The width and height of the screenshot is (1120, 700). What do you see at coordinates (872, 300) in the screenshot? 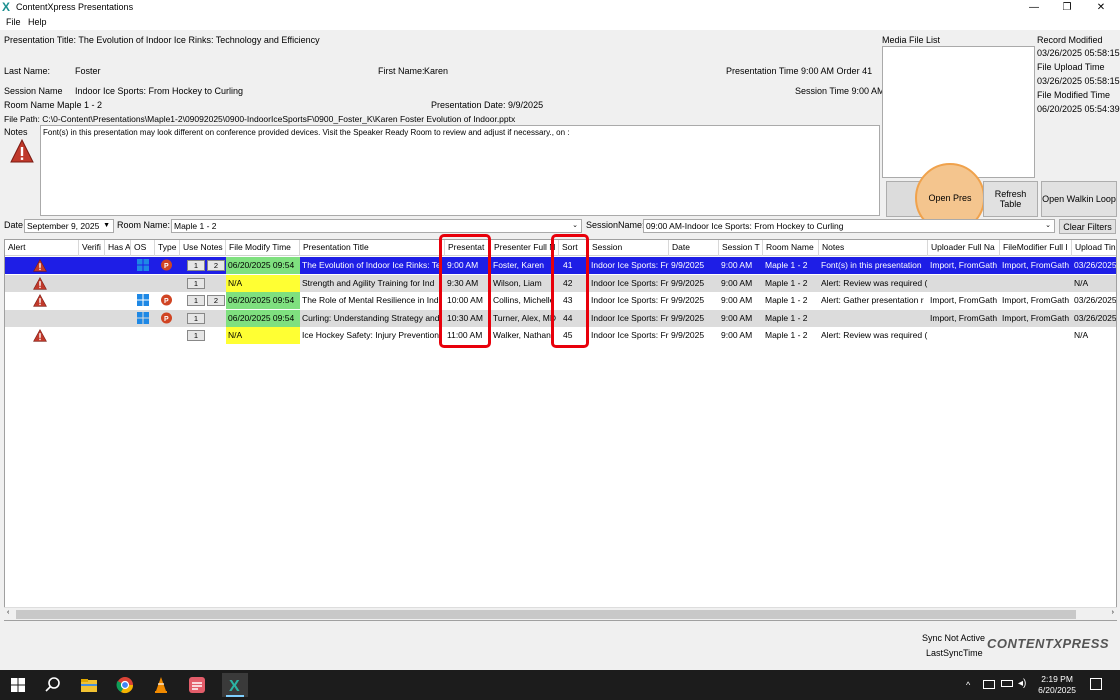
I see `notes-cell: Alert: Gather presentation r` at bounding box center [872, 300].